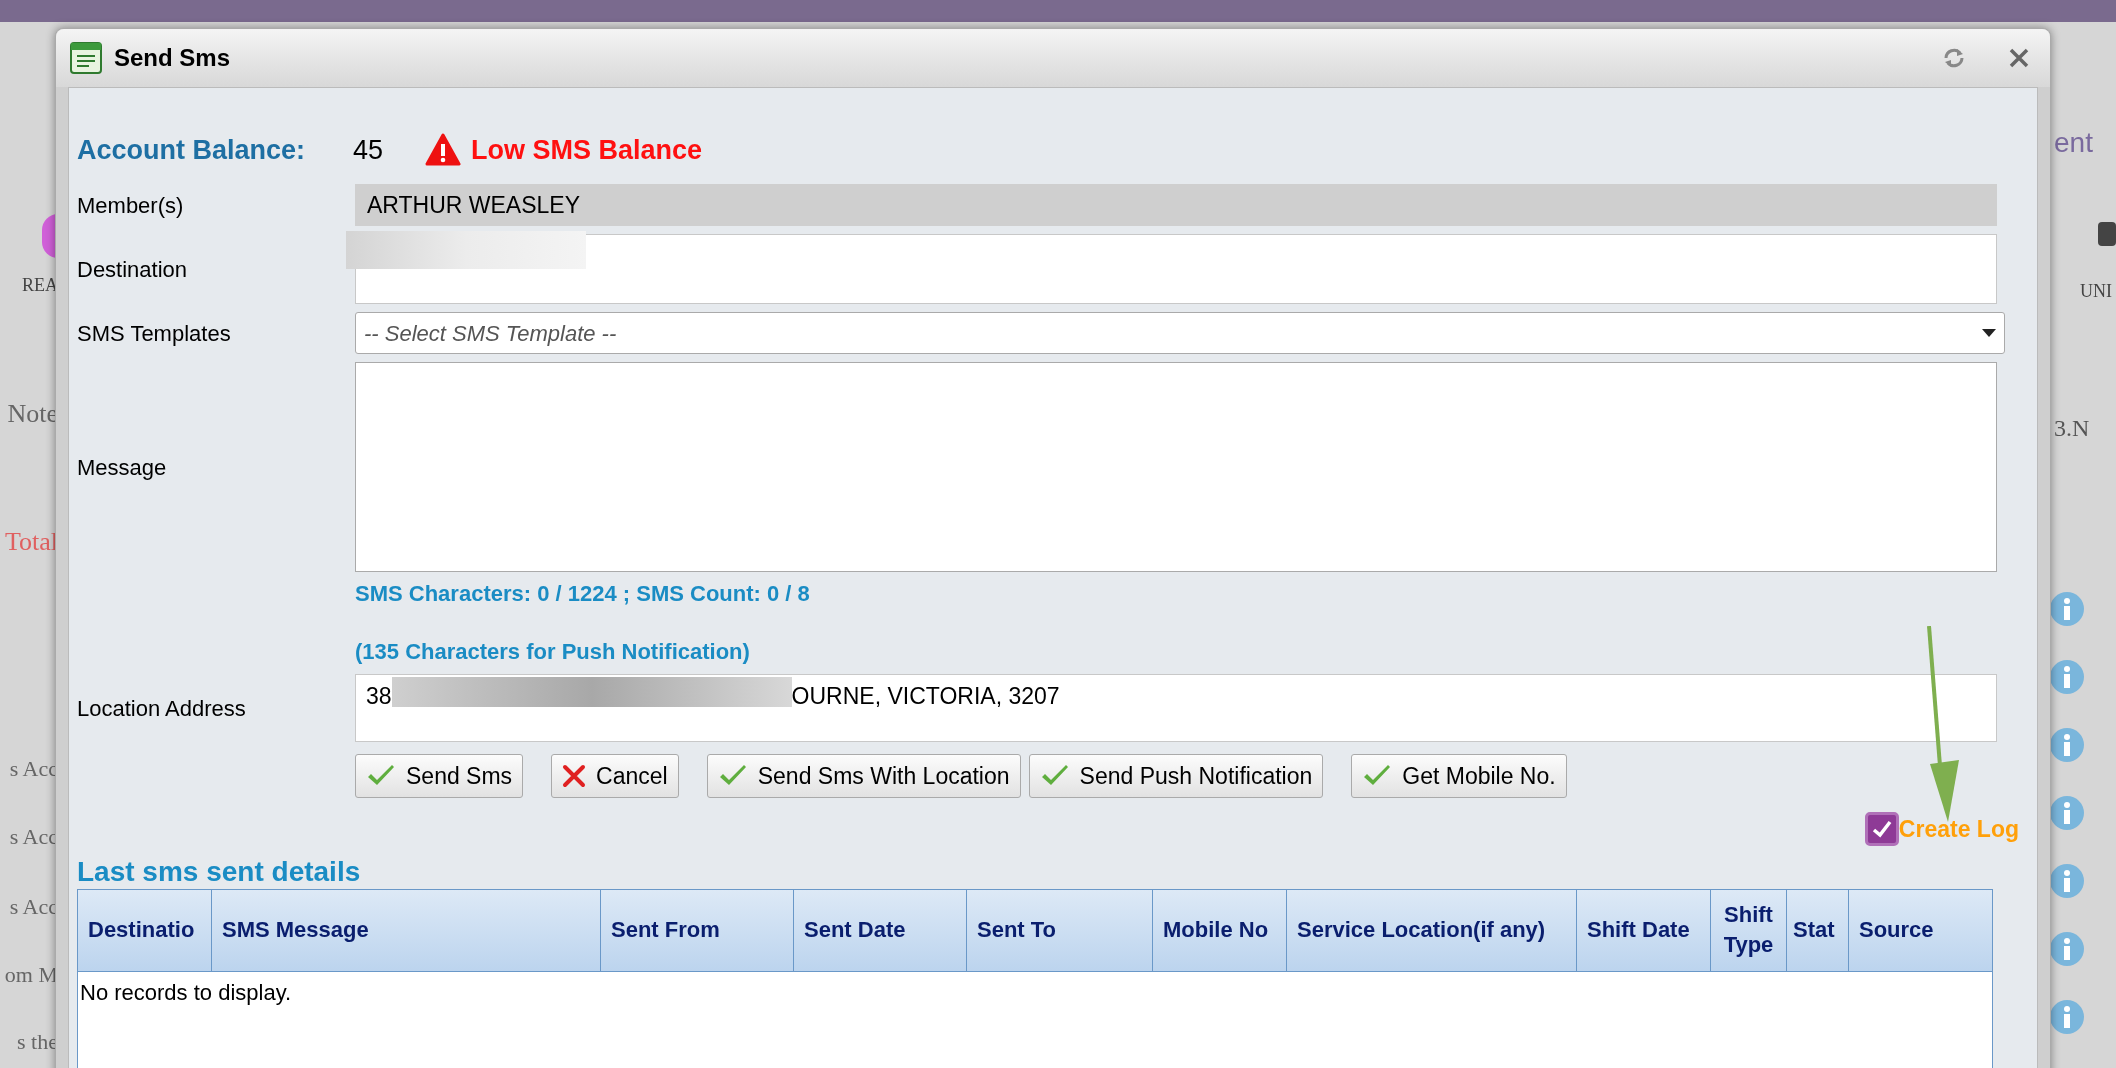 Image resolution: width=2116 pixels, height=1068 pixels. I want to click on column-header: Mobile No, so click(1220, 930).